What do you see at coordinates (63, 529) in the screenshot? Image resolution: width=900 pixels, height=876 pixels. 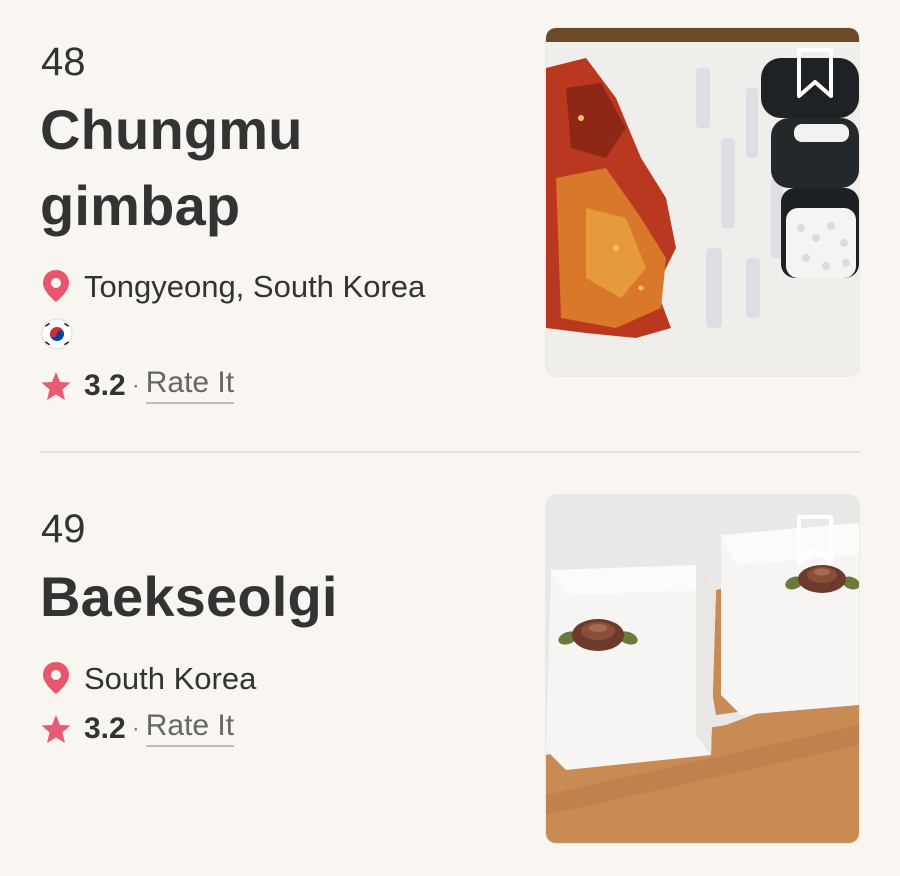 I see `dish-rank: 49` at bounding box center [63, 529].